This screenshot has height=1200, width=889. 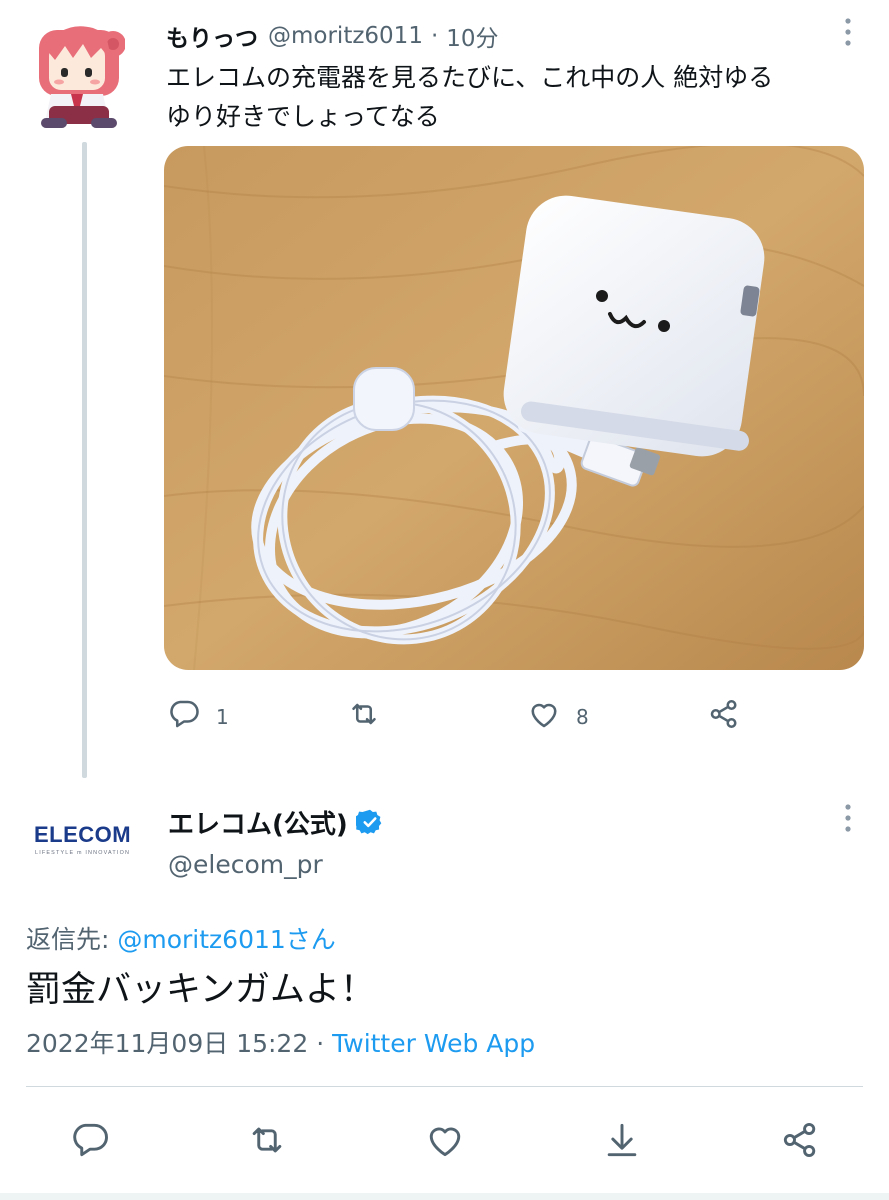 I want to click on display-name: エレコム(公式), so click(x=276, y=822).